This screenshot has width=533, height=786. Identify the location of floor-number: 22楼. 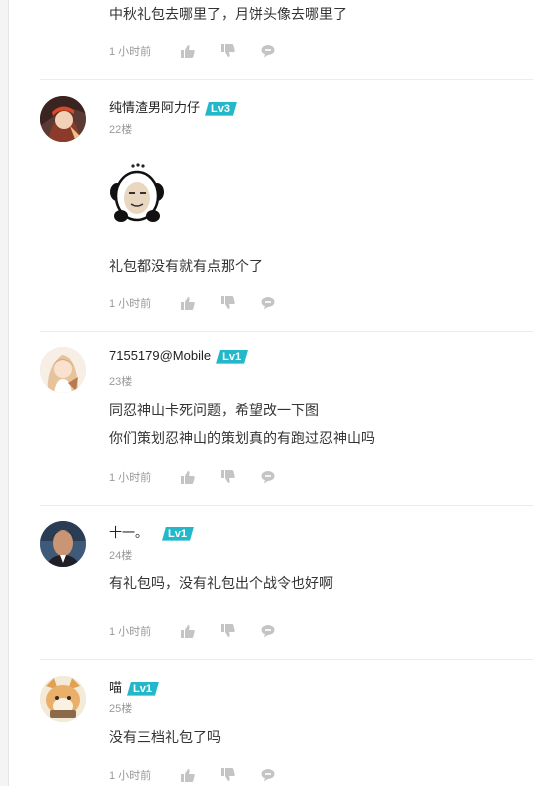
(121, 130).